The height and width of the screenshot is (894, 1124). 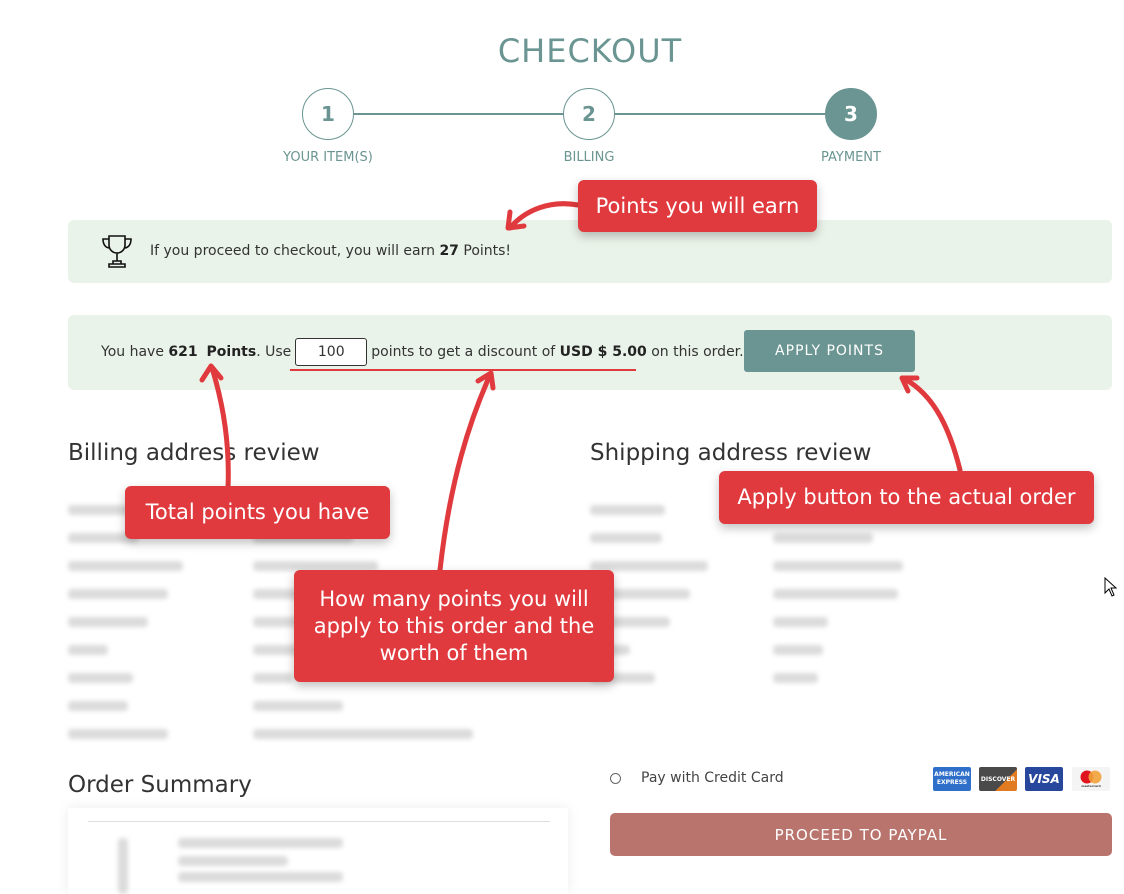 I want to click on arrow-total, so click(x=220, y=428).